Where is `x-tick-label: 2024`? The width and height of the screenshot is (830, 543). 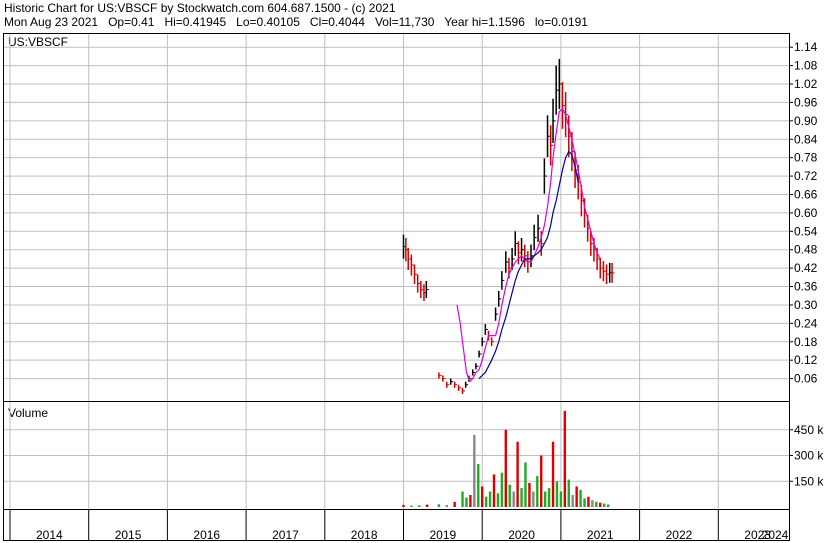
x-tick-label: 2024 is located at coordinates (775, 535).